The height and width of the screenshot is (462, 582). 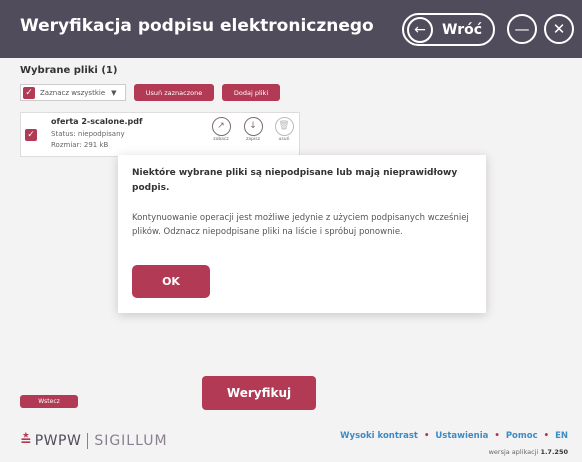 What do you see at coordinates (114, 92) in the screenshot?
I see `chevron-down-icon: ▼` at bounding box center [114, 92].